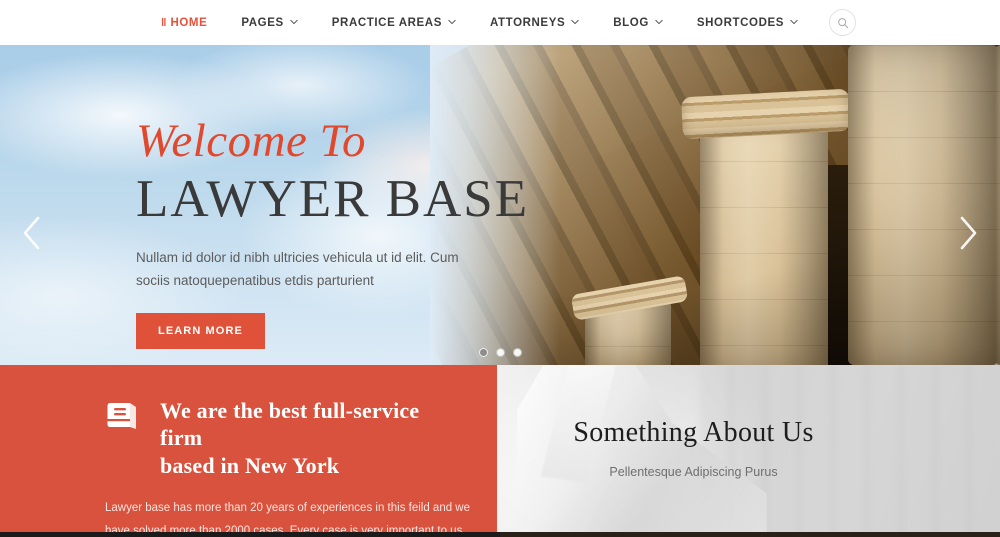  I want to click on nav-item-blog-label: BLOG, so click(631, 22).